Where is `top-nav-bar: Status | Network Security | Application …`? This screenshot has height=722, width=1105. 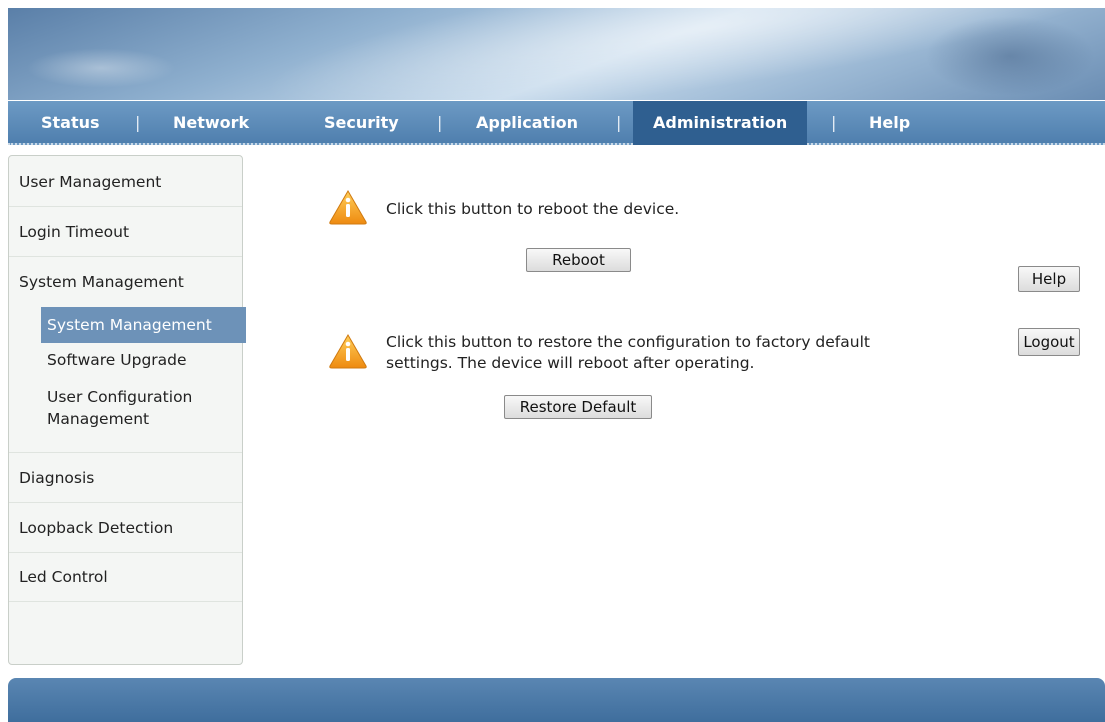 top-nav-bar: Status | Network Security | Application … is located at coordinates (556, 123).